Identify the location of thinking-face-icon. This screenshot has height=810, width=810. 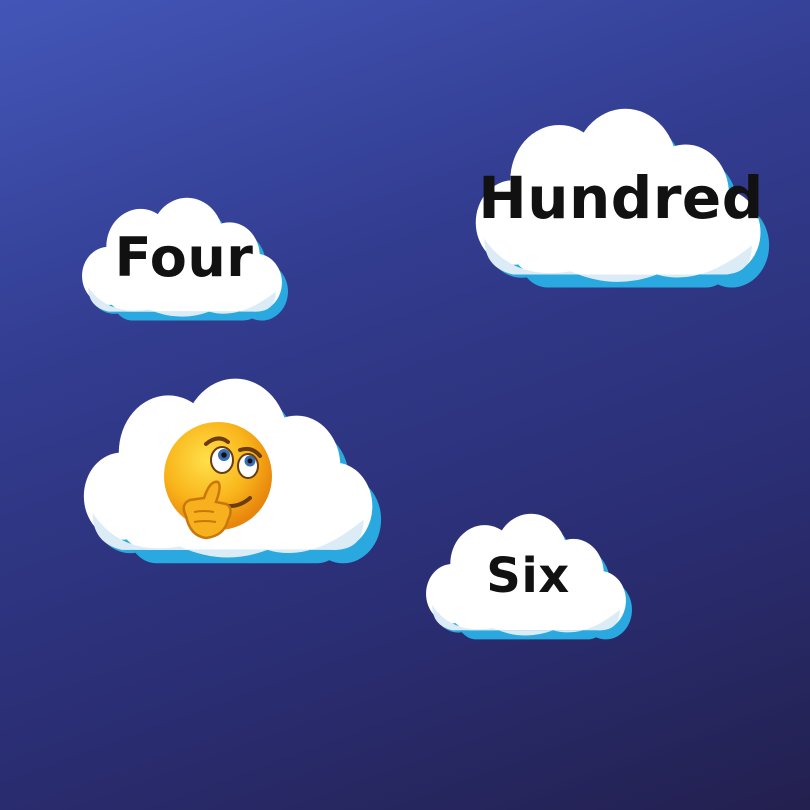
(218, 481).